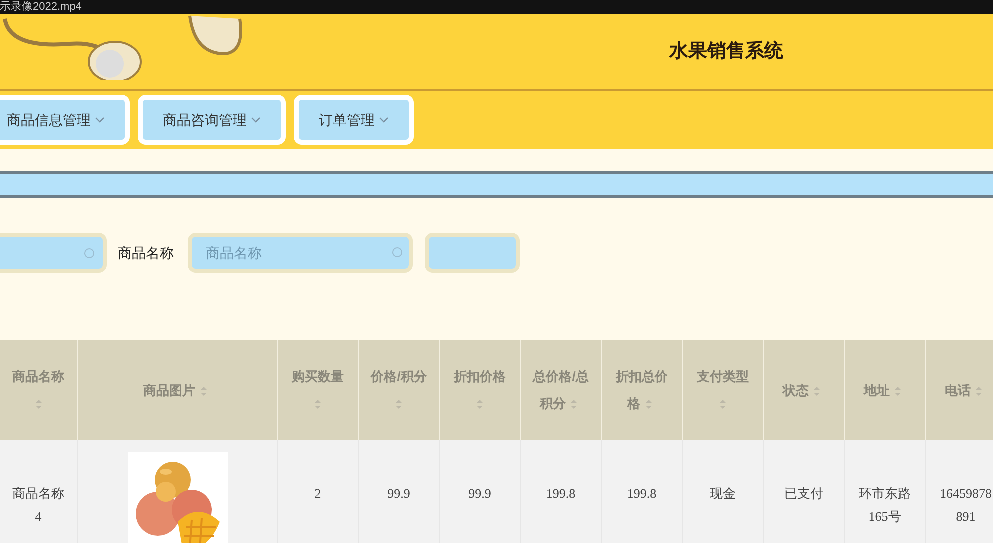 The image size is (993, 543). I want to click on table-cell-text: 已支付, so click(804, 494).